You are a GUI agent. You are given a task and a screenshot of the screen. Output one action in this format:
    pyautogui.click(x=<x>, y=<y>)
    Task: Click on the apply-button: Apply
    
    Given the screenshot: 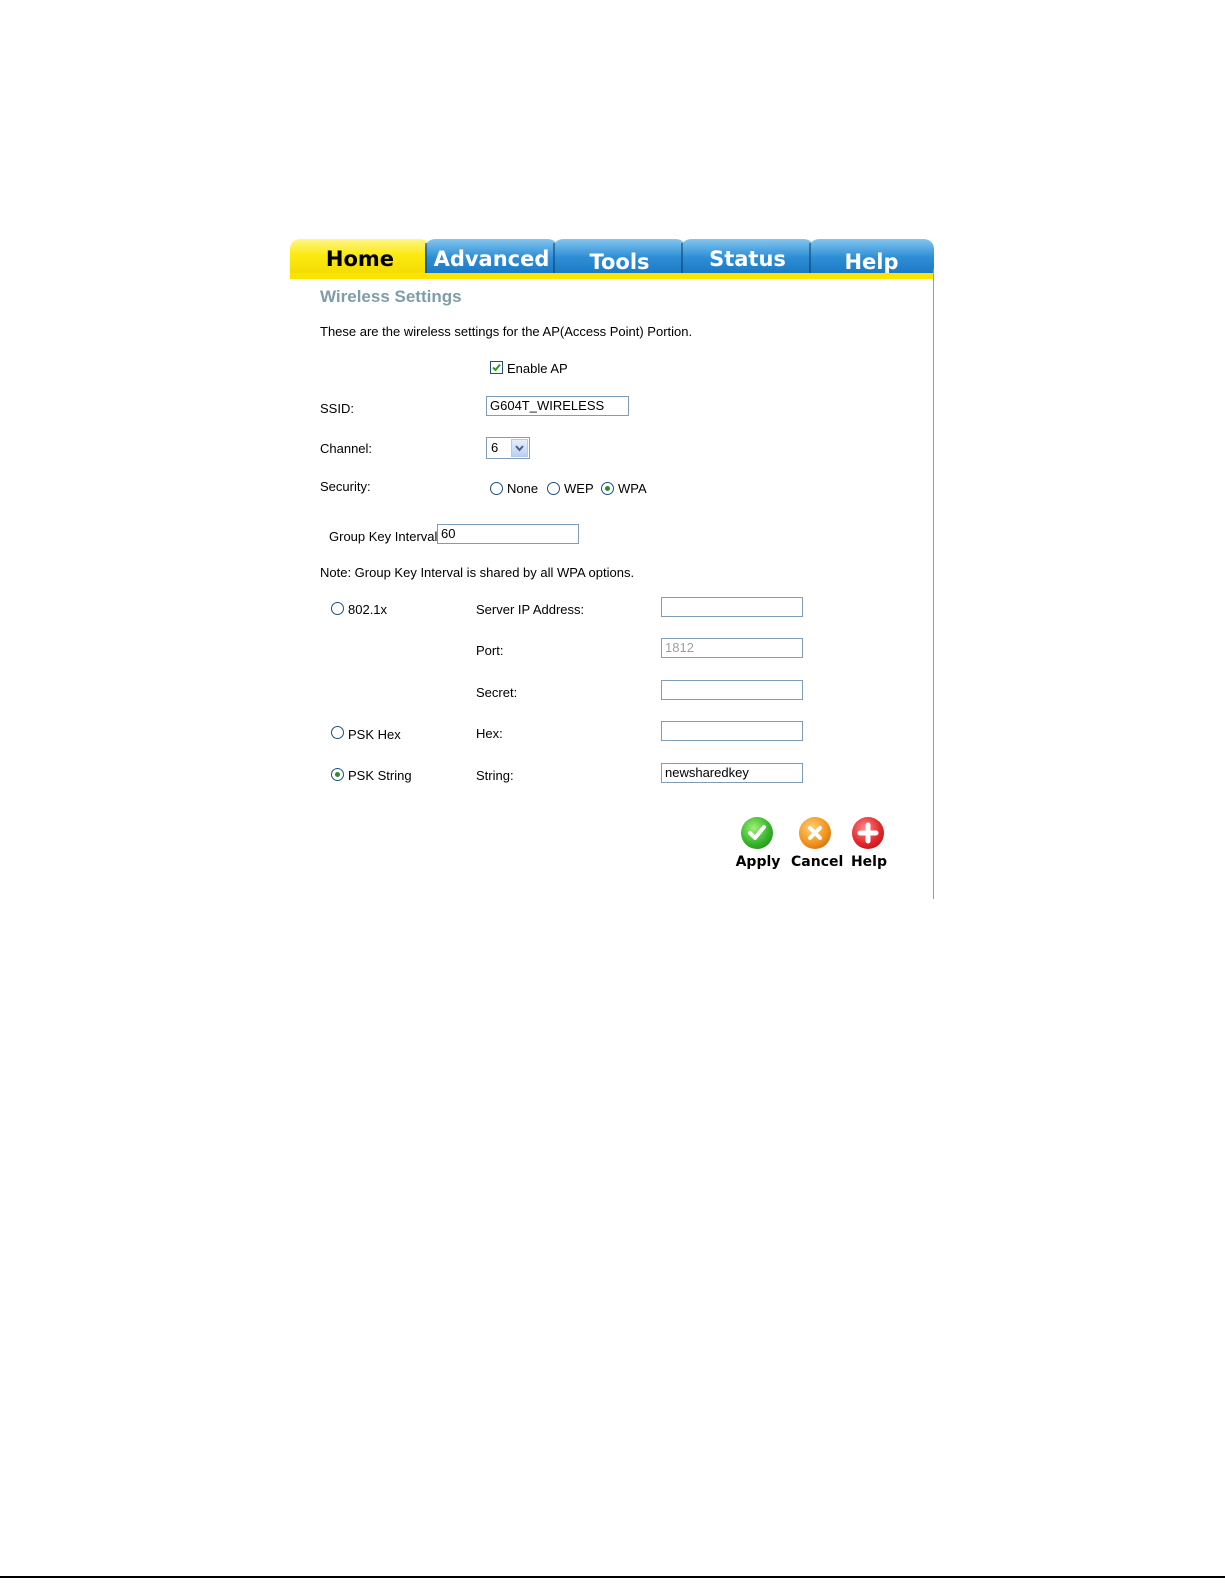 What is the action you would take?
    pyautogui.click(x=758, y=847)
    